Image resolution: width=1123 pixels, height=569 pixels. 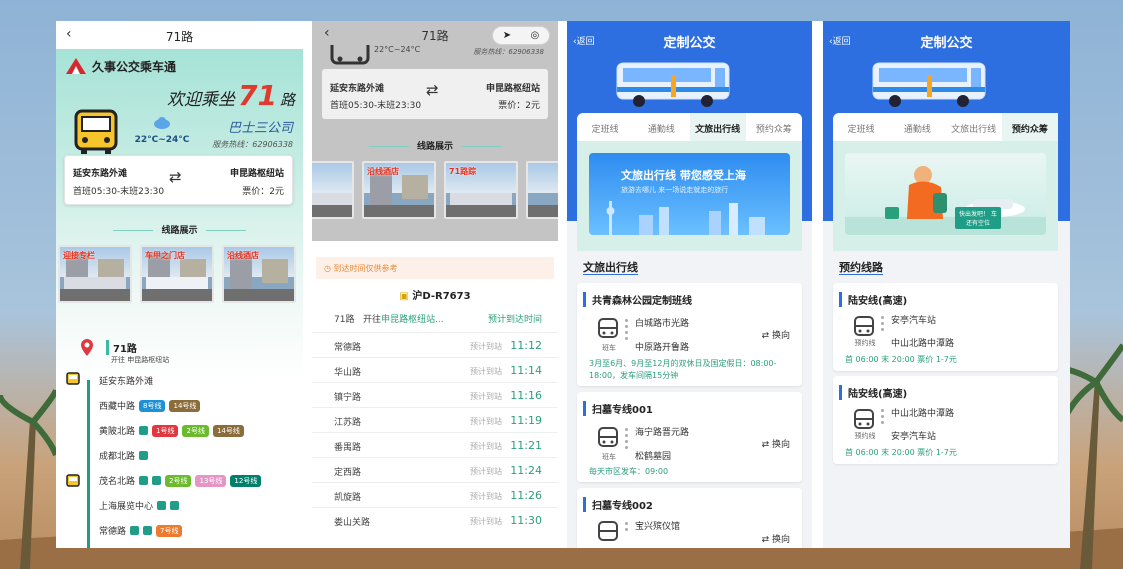 I want to click on notice-text: 到达时间仅供参考, so click(x=365, y=268).